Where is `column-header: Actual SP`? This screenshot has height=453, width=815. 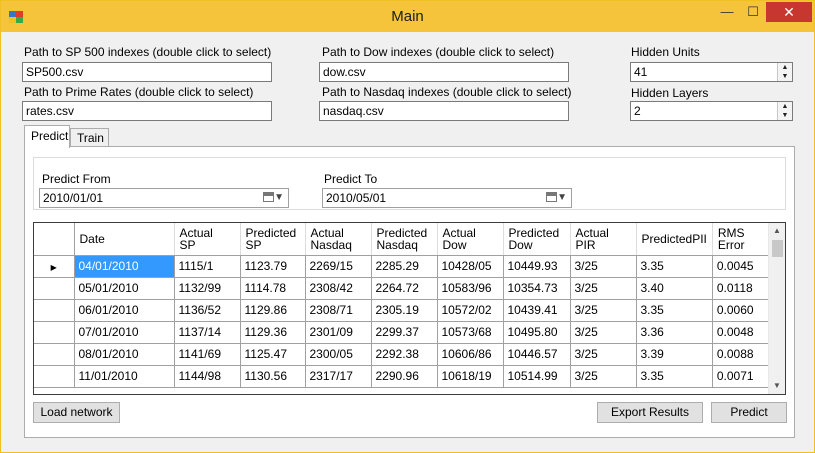 column-header: Actual SP is located at coordinates (207, 239).